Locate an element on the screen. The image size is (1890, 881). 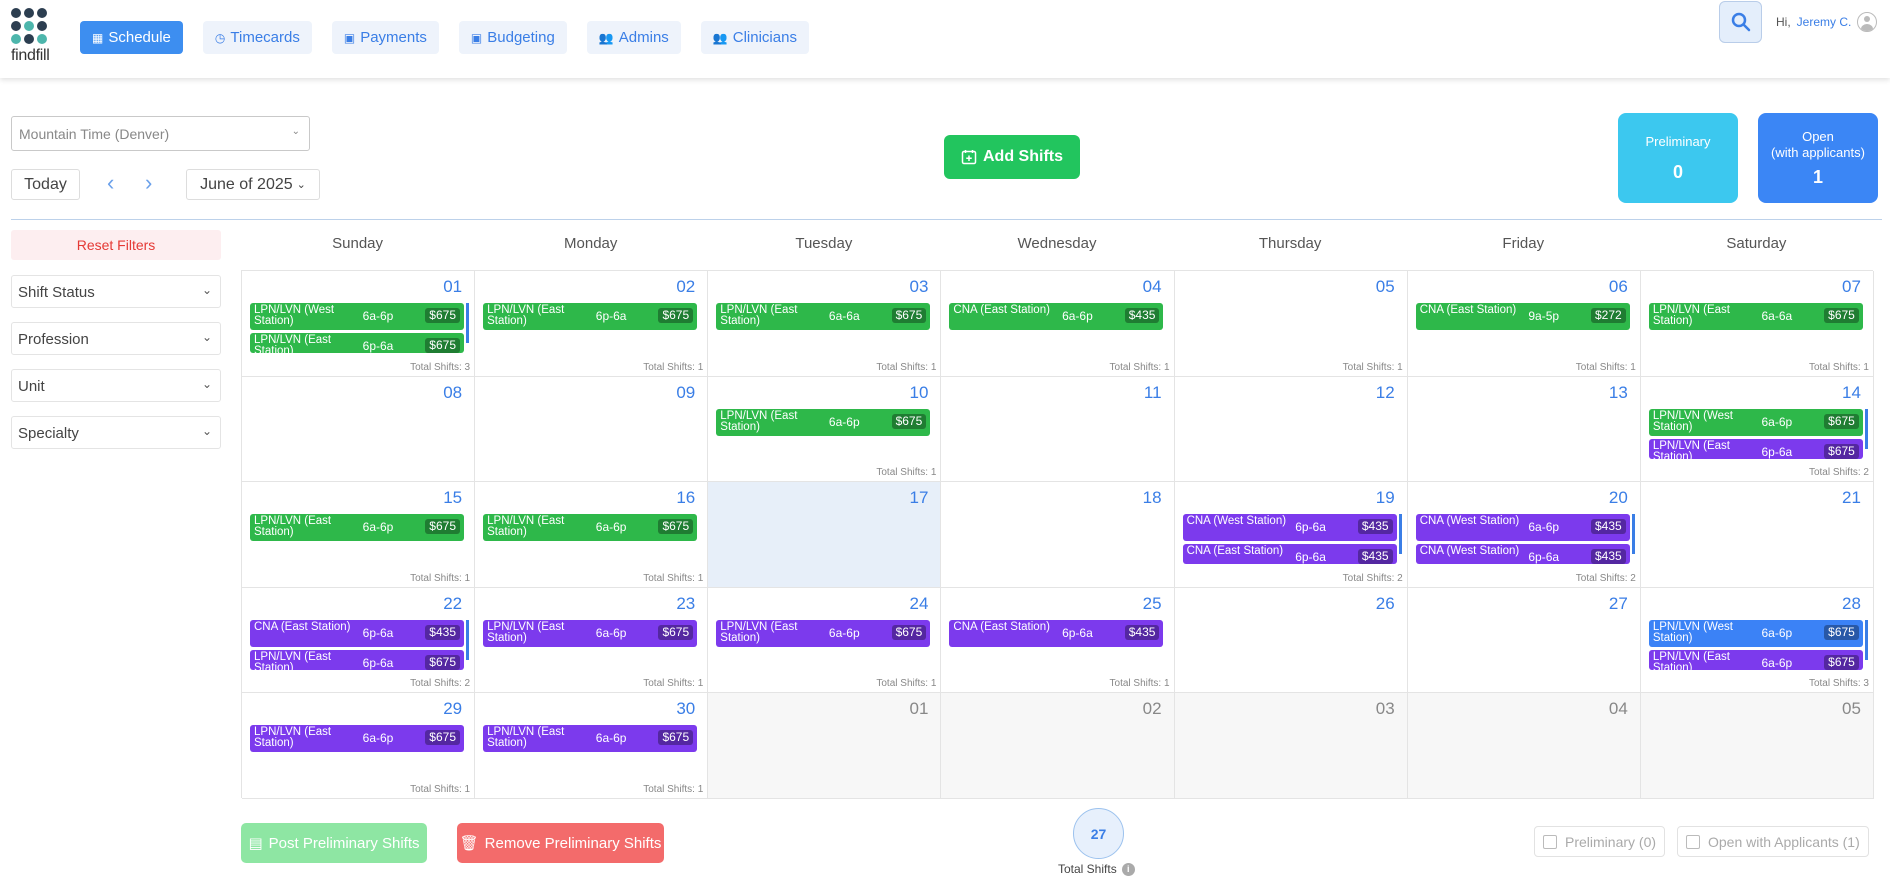
nav-budgeting-button: ▣ Budgeting is located at coordinates (512, 37).